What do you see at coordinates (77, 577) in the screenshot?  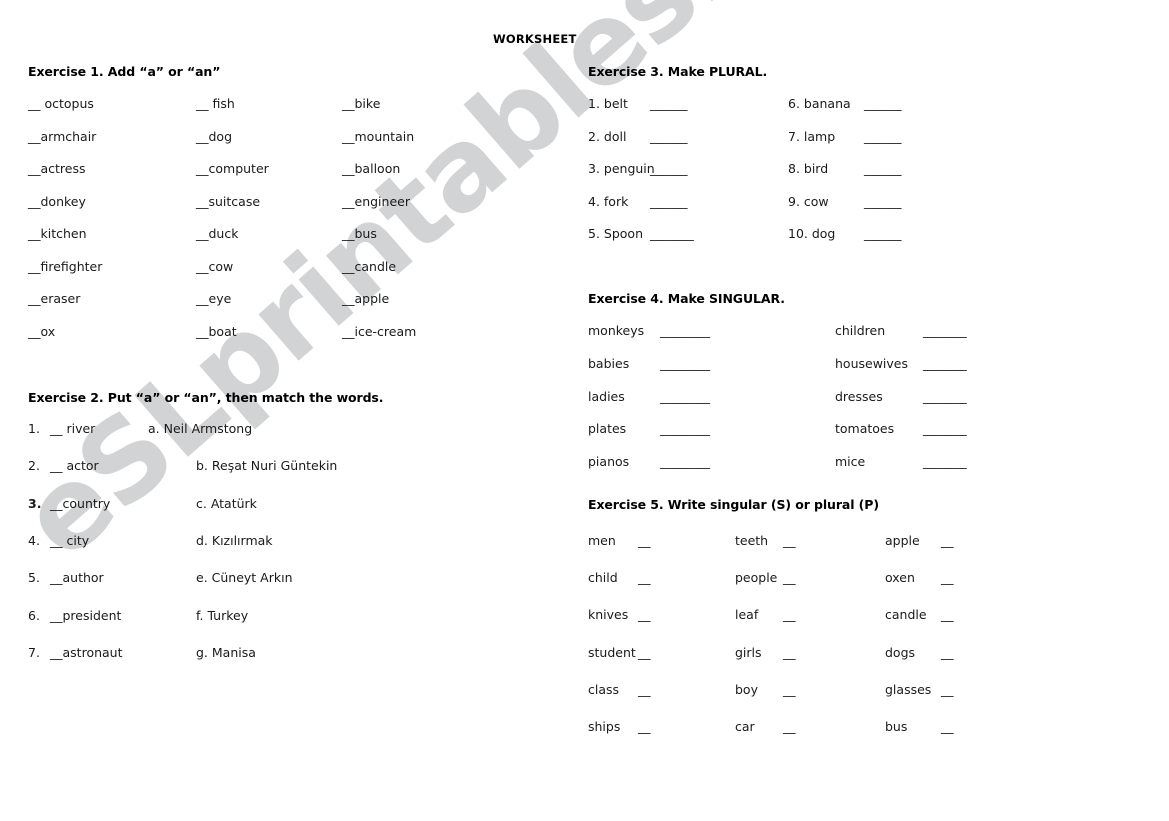 I see `item-word-blank: __author` at bounding box center [77, 577].